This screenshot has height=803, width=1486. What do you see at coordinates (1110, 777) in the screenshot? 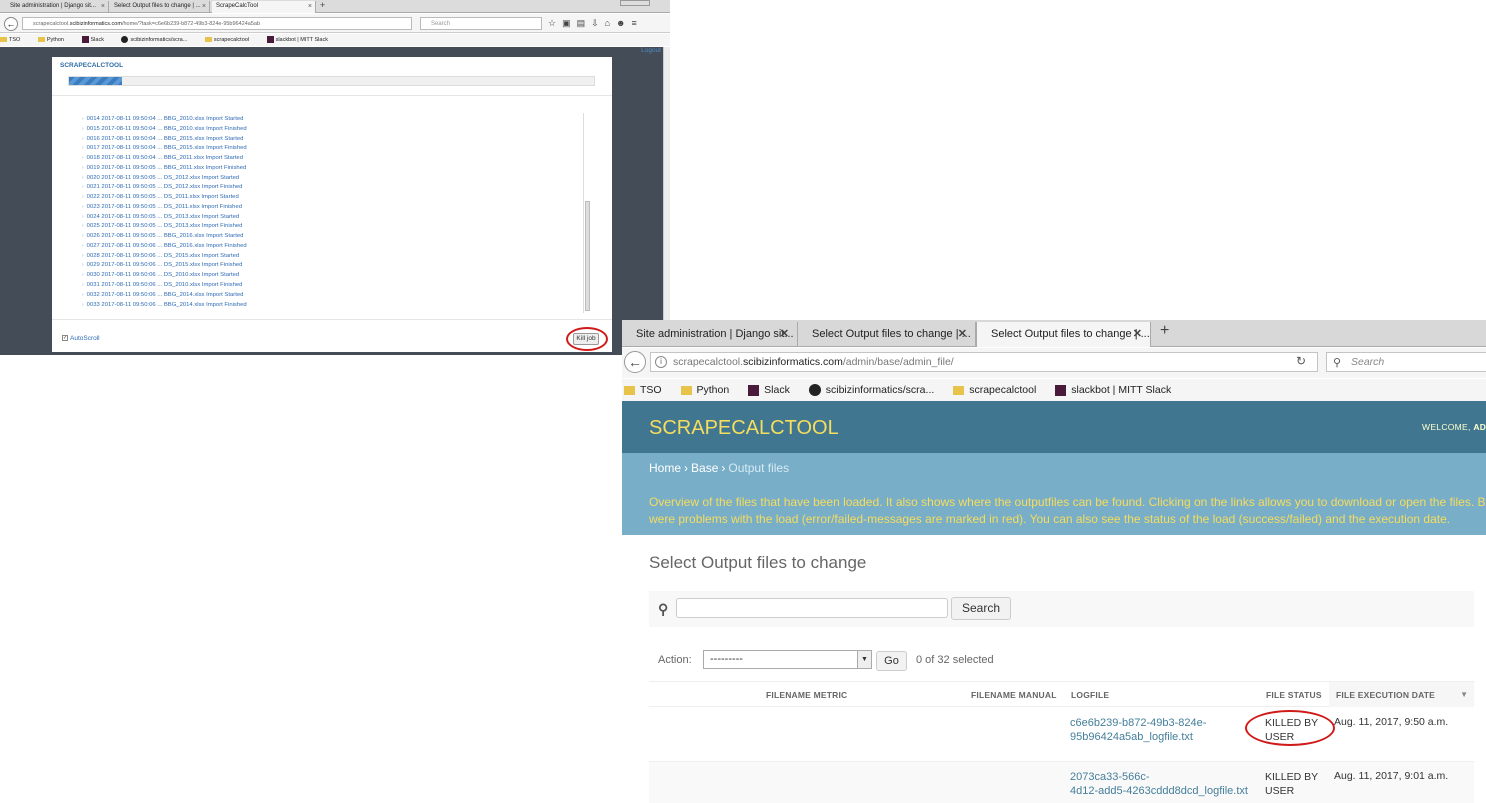
I see `logfile-line: 2073ca33-566c-` at bounding box center [1110, 777].